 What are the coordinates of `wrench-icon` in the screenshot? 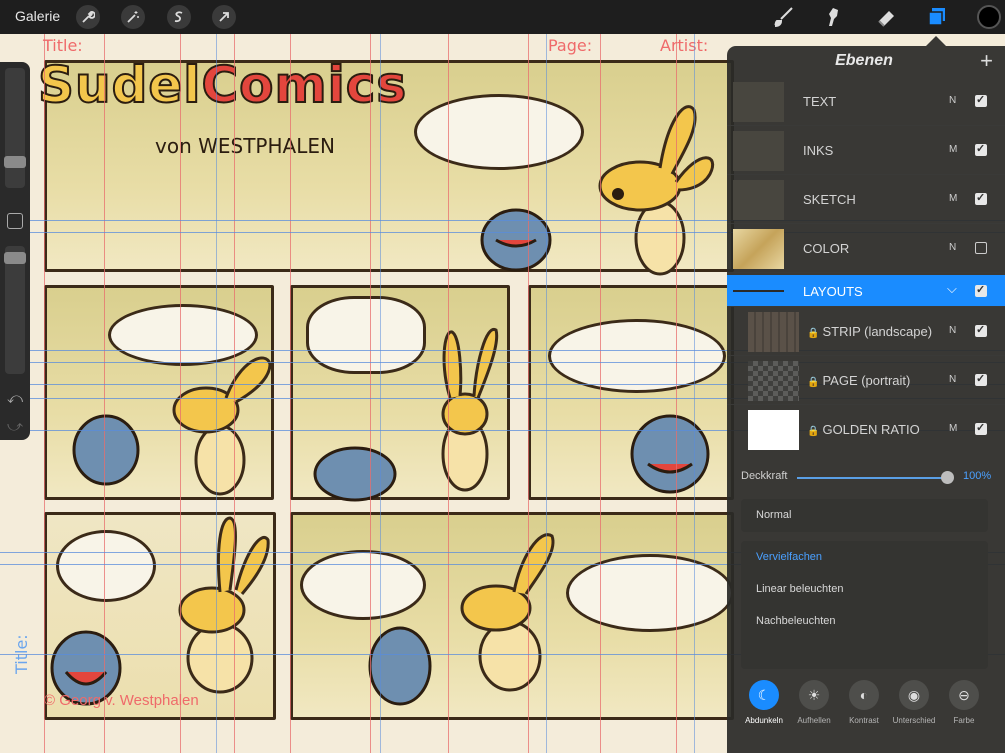 It's located at (88, 17).